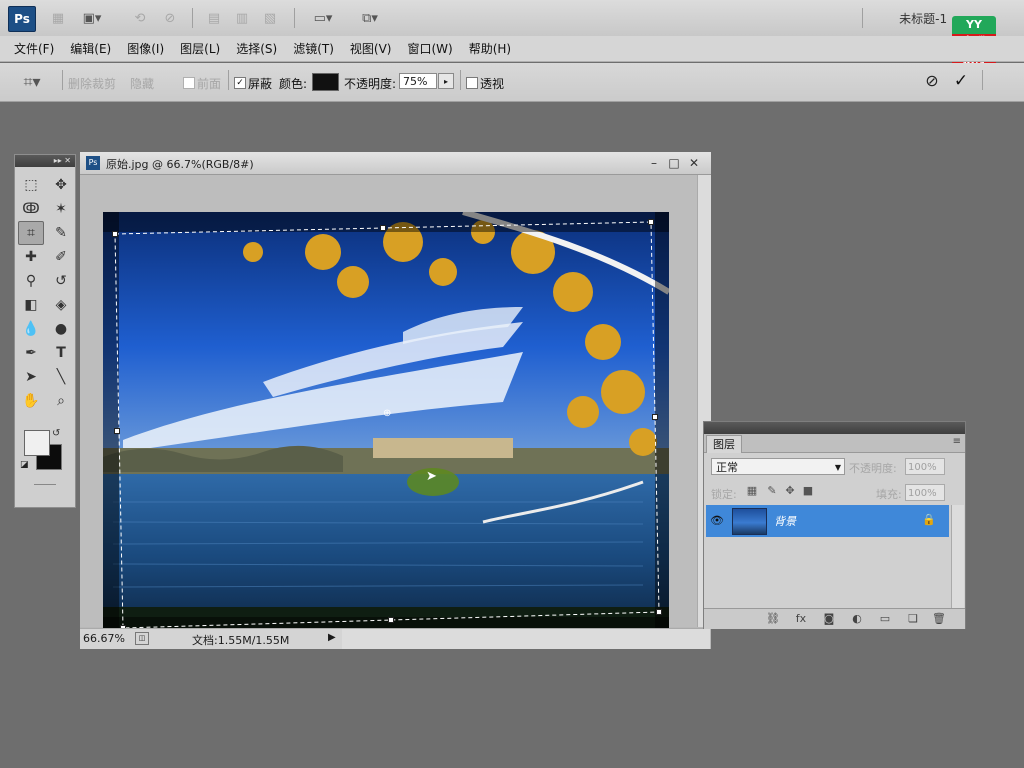 This screenshot has height=768, width=1024. Describe the element at coordinates (37, 443) in the screenshot. I see `foreground-color-swatch` at that location.